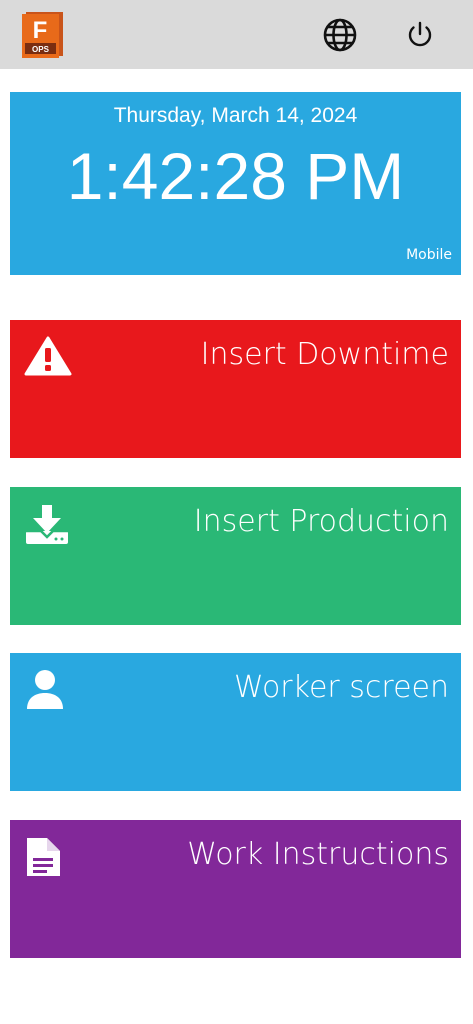  I want to click on worker-screen-button: Worker screen, so click(235, 722).